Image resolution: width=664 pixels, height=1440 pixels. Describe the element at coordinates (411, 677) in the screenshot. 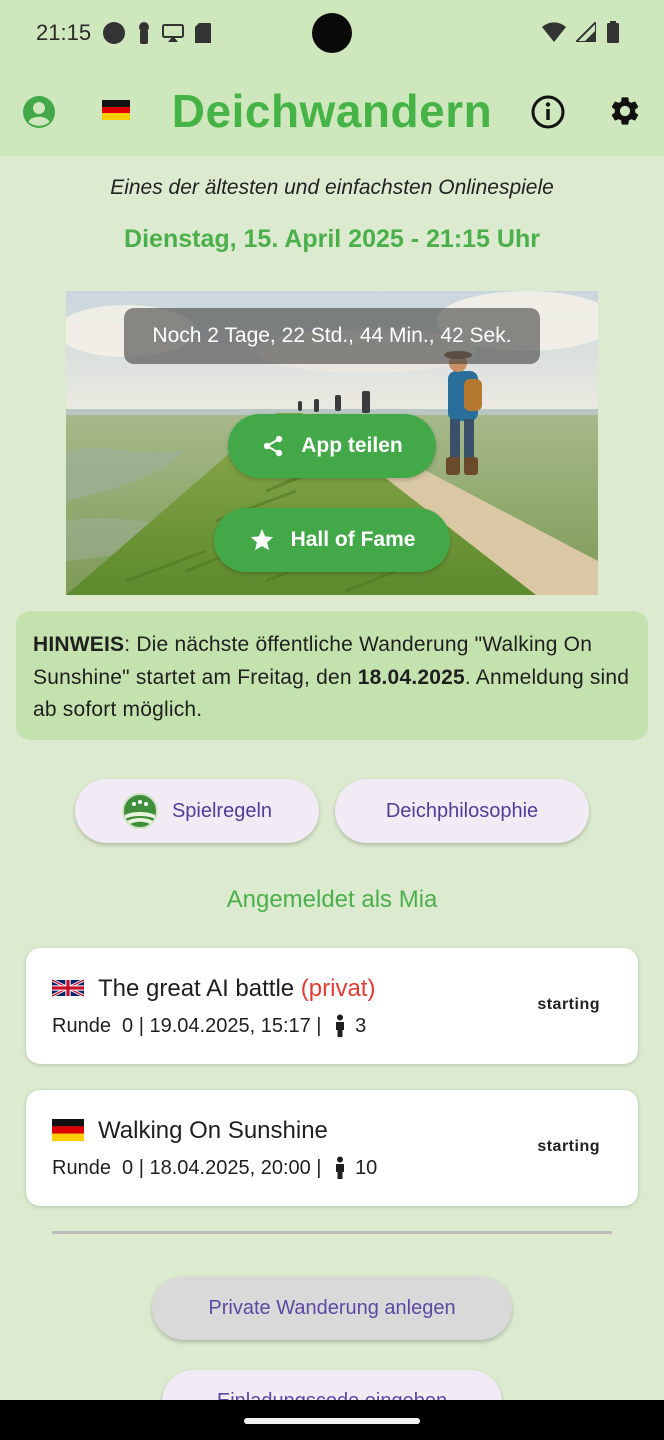

I see `notice-date: 18.04.2025` at that location.